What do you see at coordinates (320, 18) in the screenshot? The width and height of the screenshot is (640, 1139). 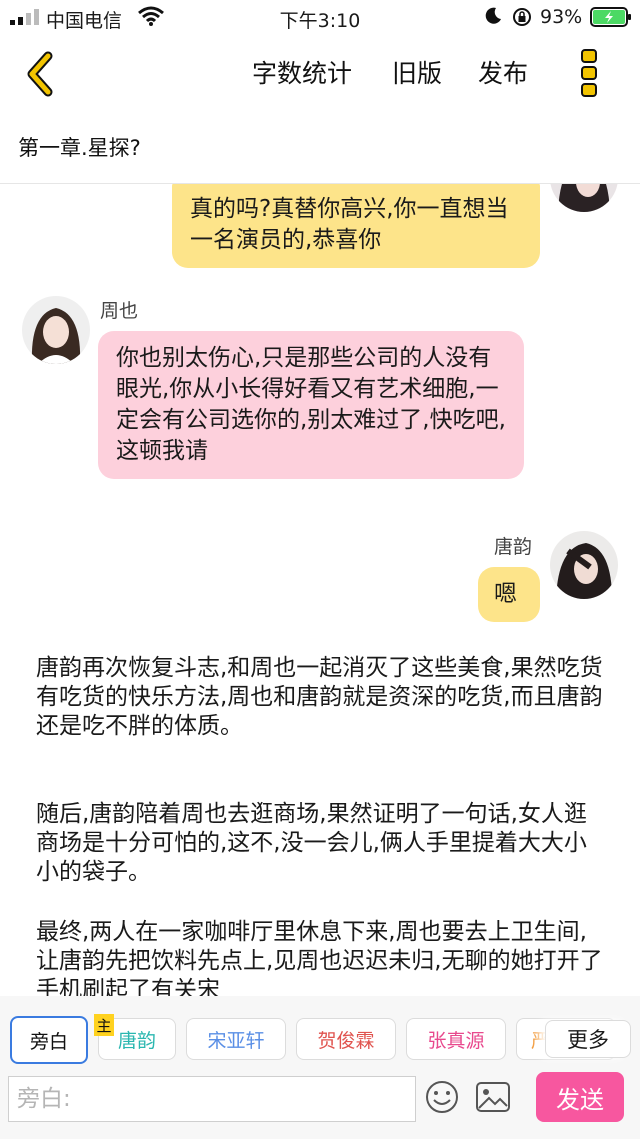 I see `status-bar: 中国电信 下午3:10 93%` at bounding box center [320, 18].